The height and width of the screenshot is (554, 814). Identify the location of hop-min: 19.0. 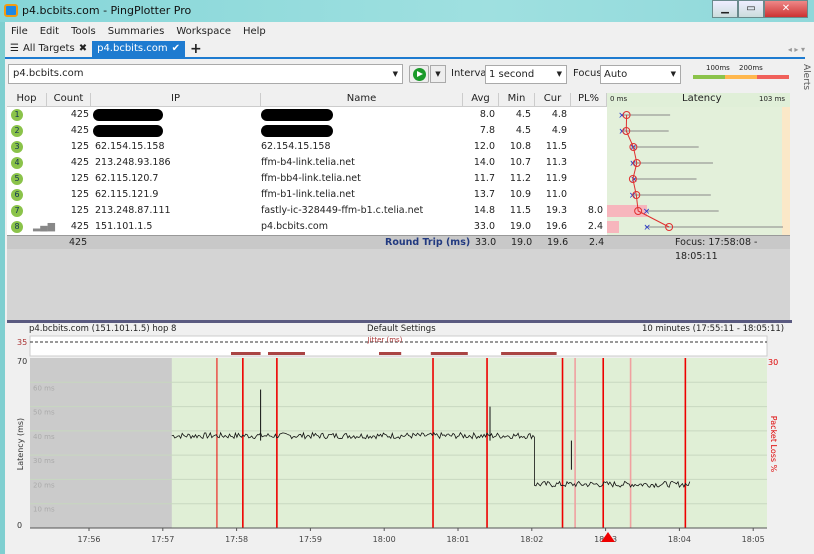
(520, 226).